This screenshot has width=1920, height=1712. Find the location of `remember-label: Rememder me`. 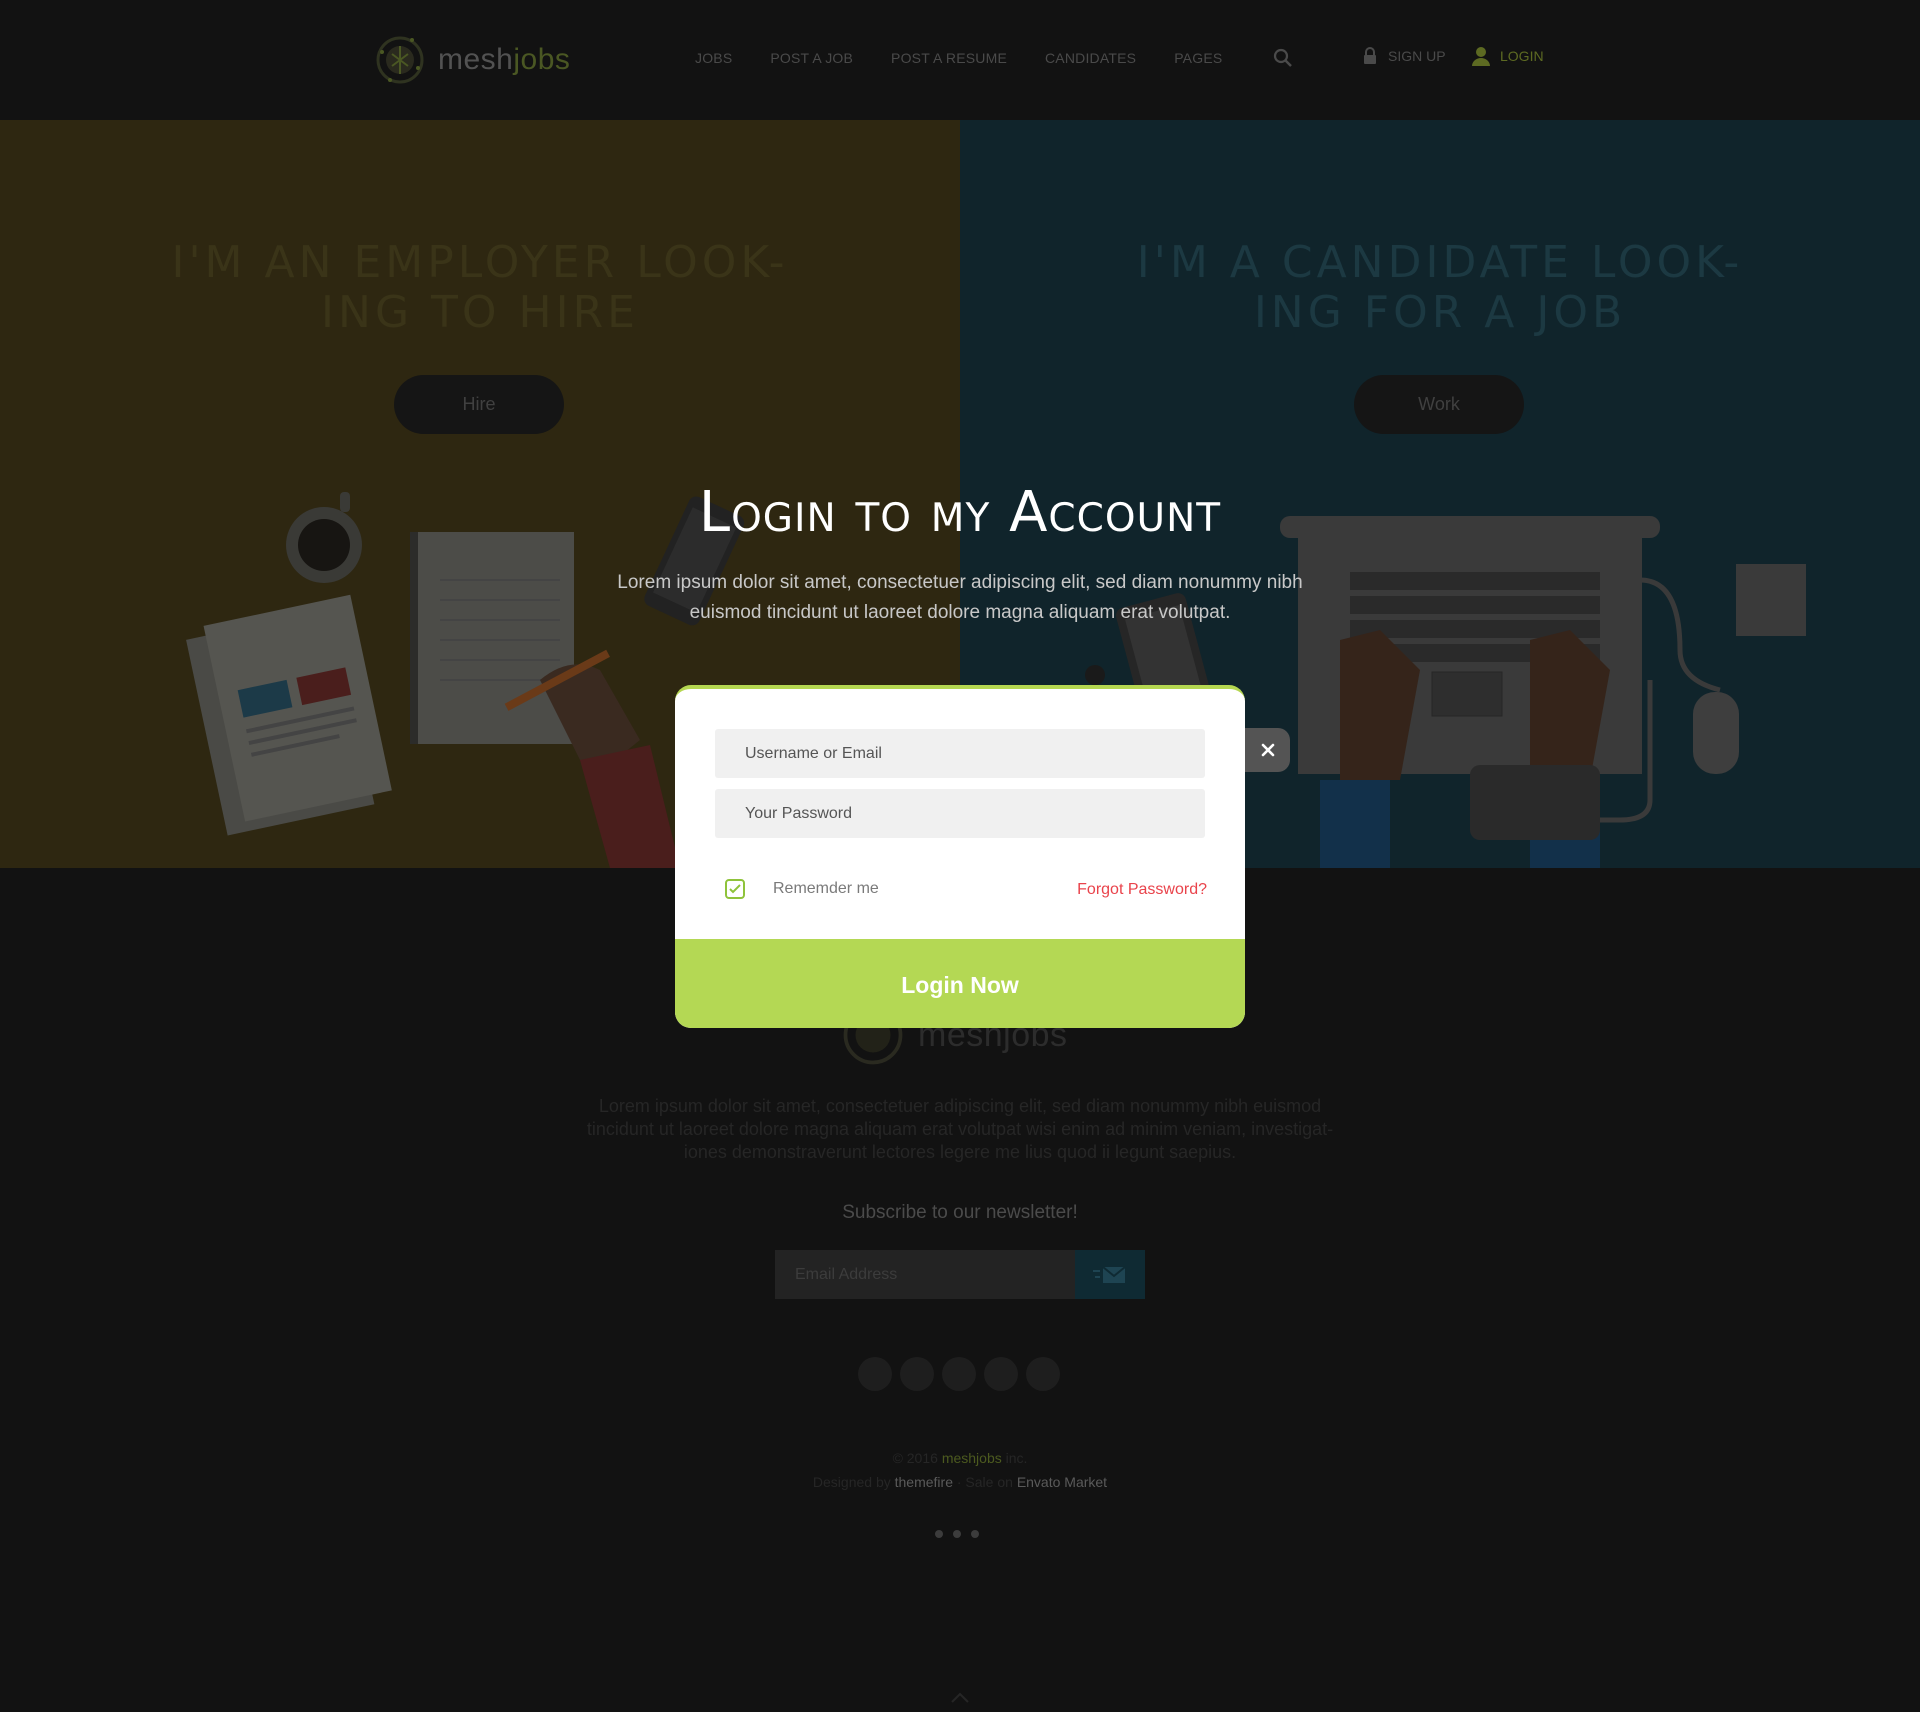

remember-label: Rememder me is located at coordinates (826, 888).